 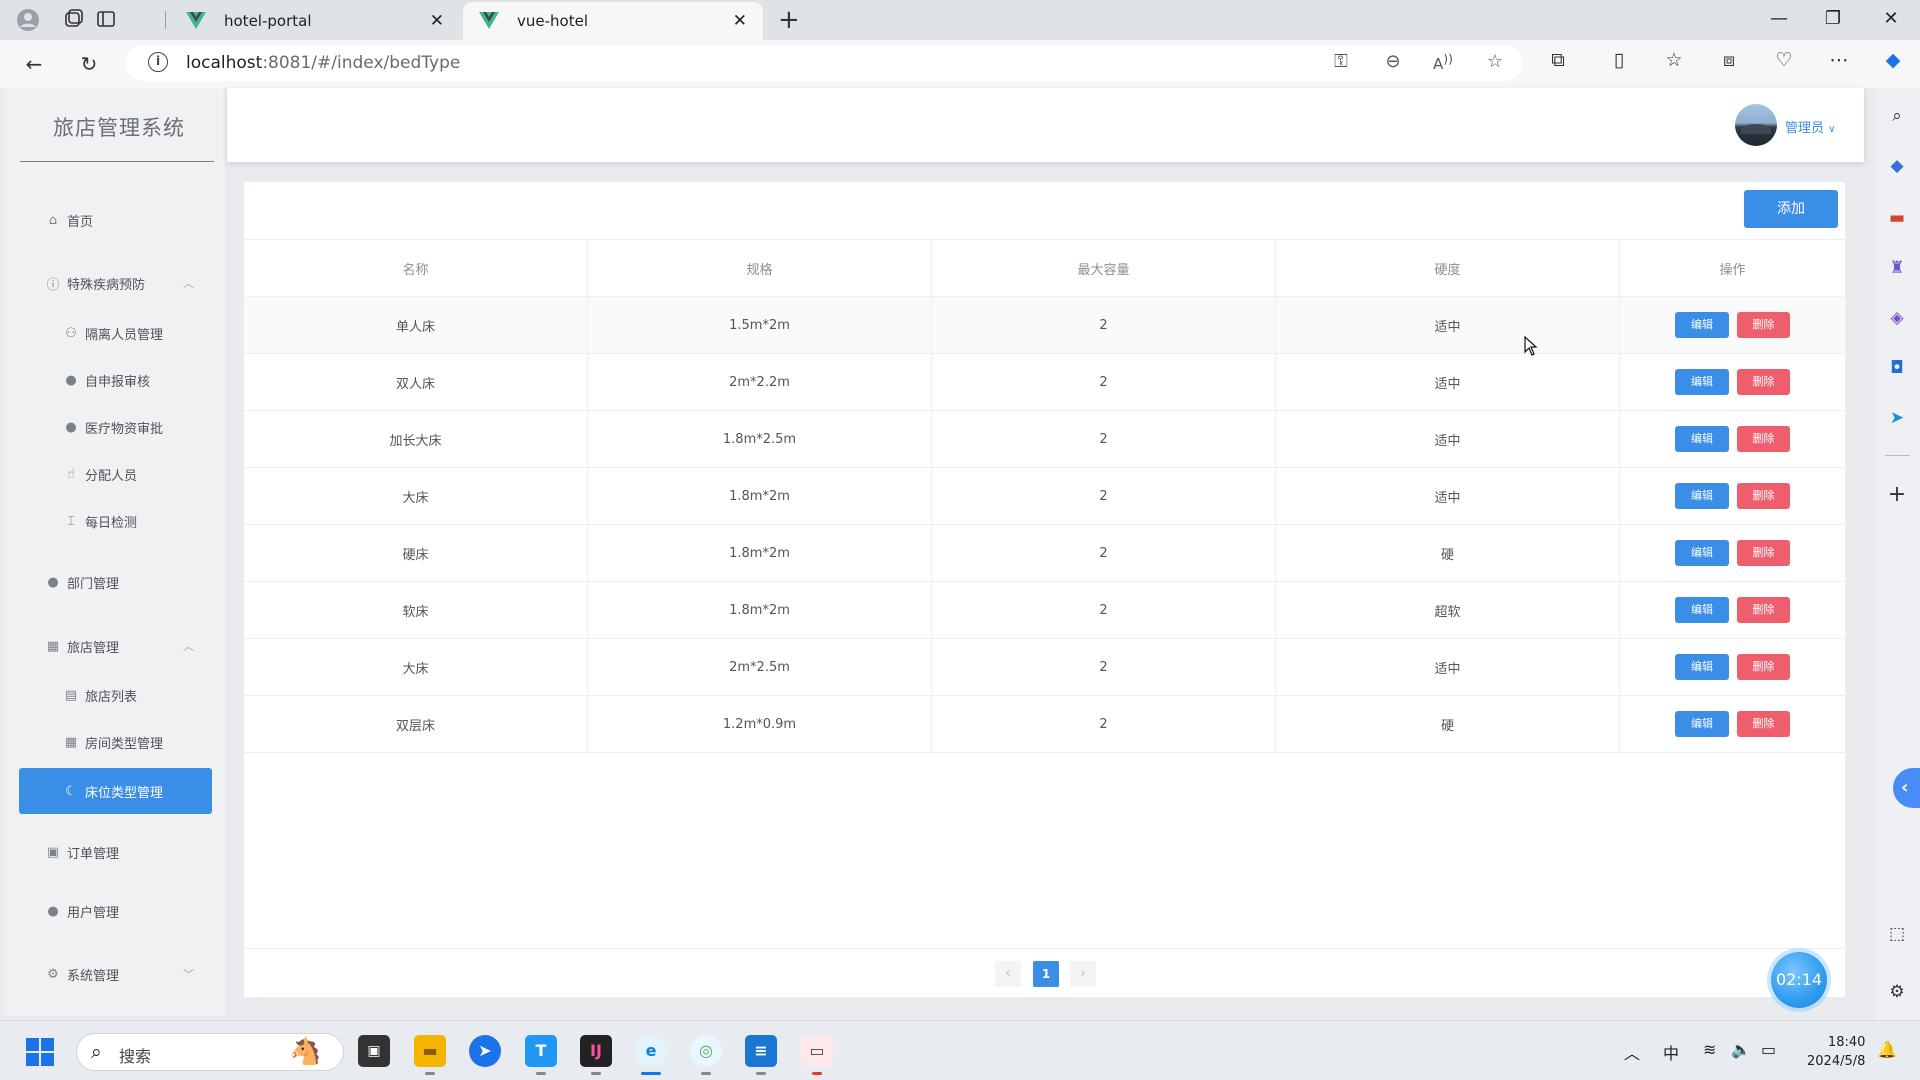 What do you see at coordinates (1839, 60) in the screenshot?
I see `more-menu-icon: ⋯` at bounding box center [1839, 60].